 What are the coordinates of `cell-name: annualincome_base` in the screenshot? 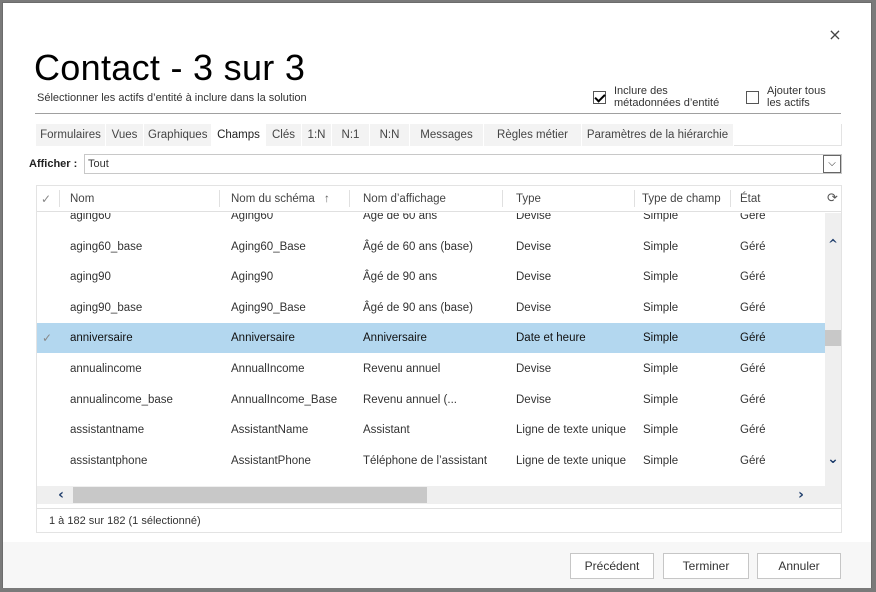 It's located at (121, 399).